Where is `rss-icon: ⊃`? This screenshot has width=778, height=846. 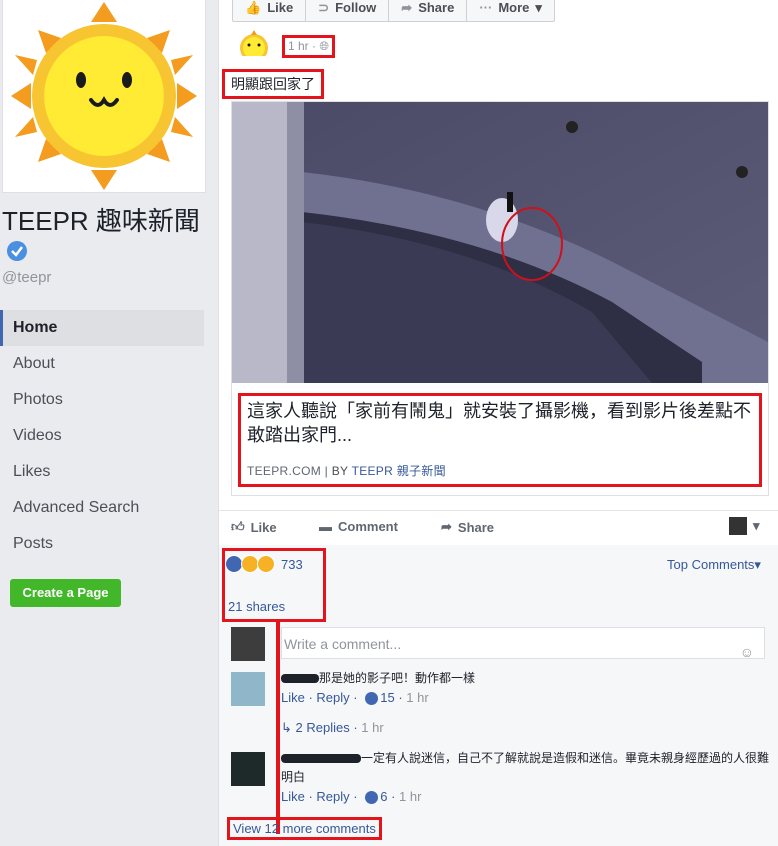 rss-icon: ⊃ is located at coordinates (324, 7).